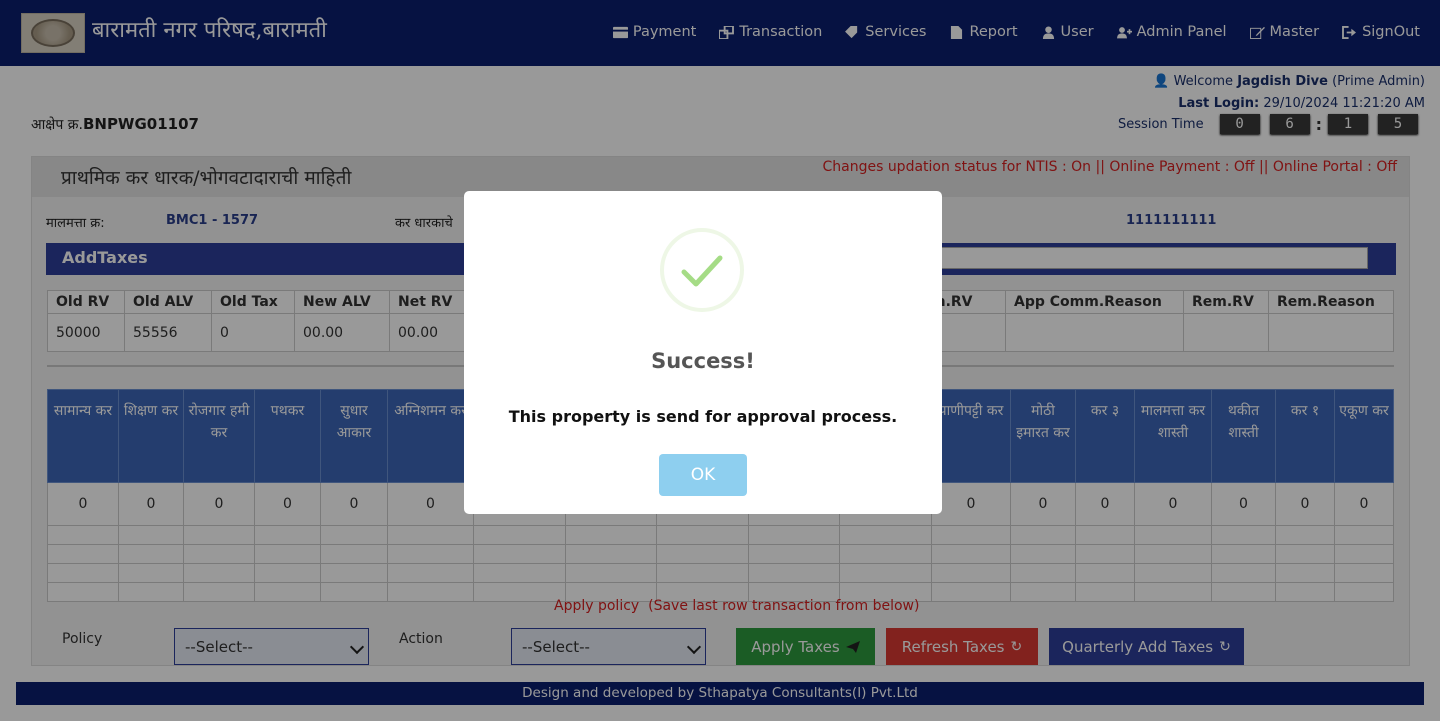  What do you see at coordinates (703, 361) in the screenshot?
I see `dialog-title: Success!` at bounding box center [703, 361].